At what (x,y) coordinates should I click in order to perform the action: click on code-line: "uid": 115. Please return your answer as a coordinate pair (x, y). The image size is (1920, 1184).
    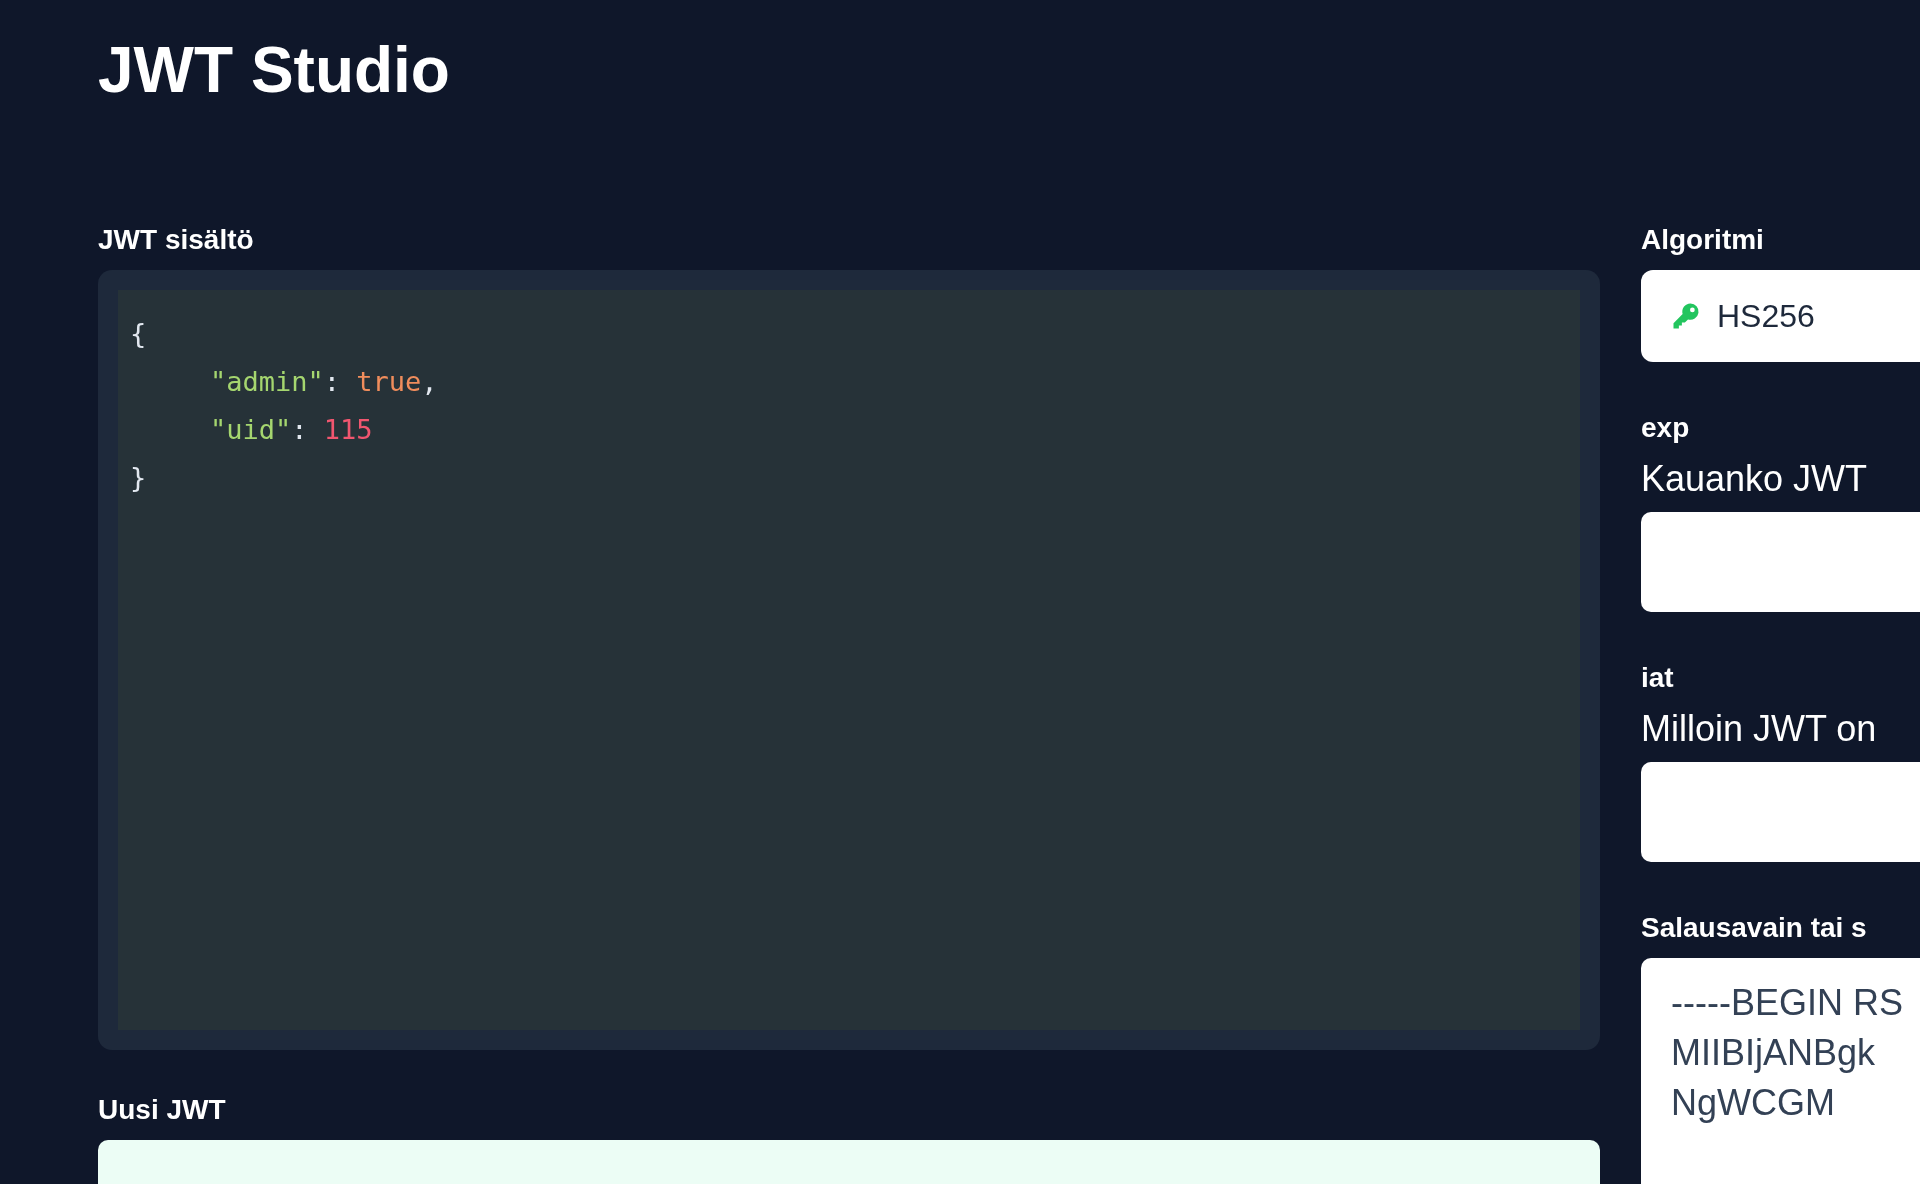
    Looking at the image, I should click on (291, 429).